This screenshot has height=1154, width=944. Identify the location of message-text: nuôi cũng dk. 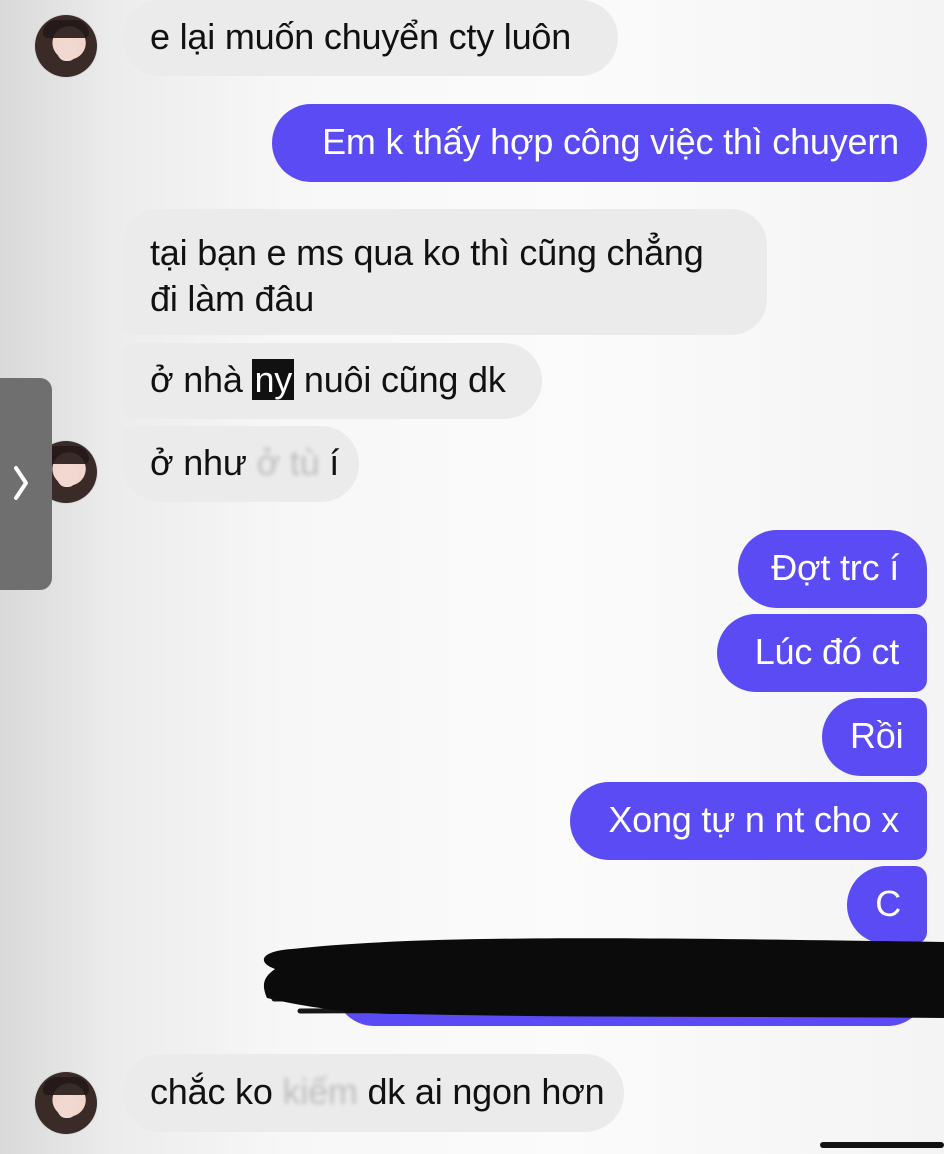
(400, 379).